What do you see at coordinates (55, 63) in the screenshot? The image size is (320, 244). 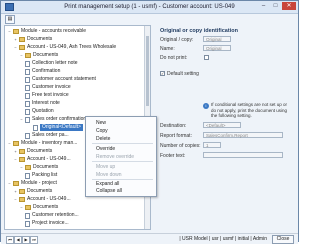 I see `tree-item-label: Collection letter note` at bounding box center [55, 63].